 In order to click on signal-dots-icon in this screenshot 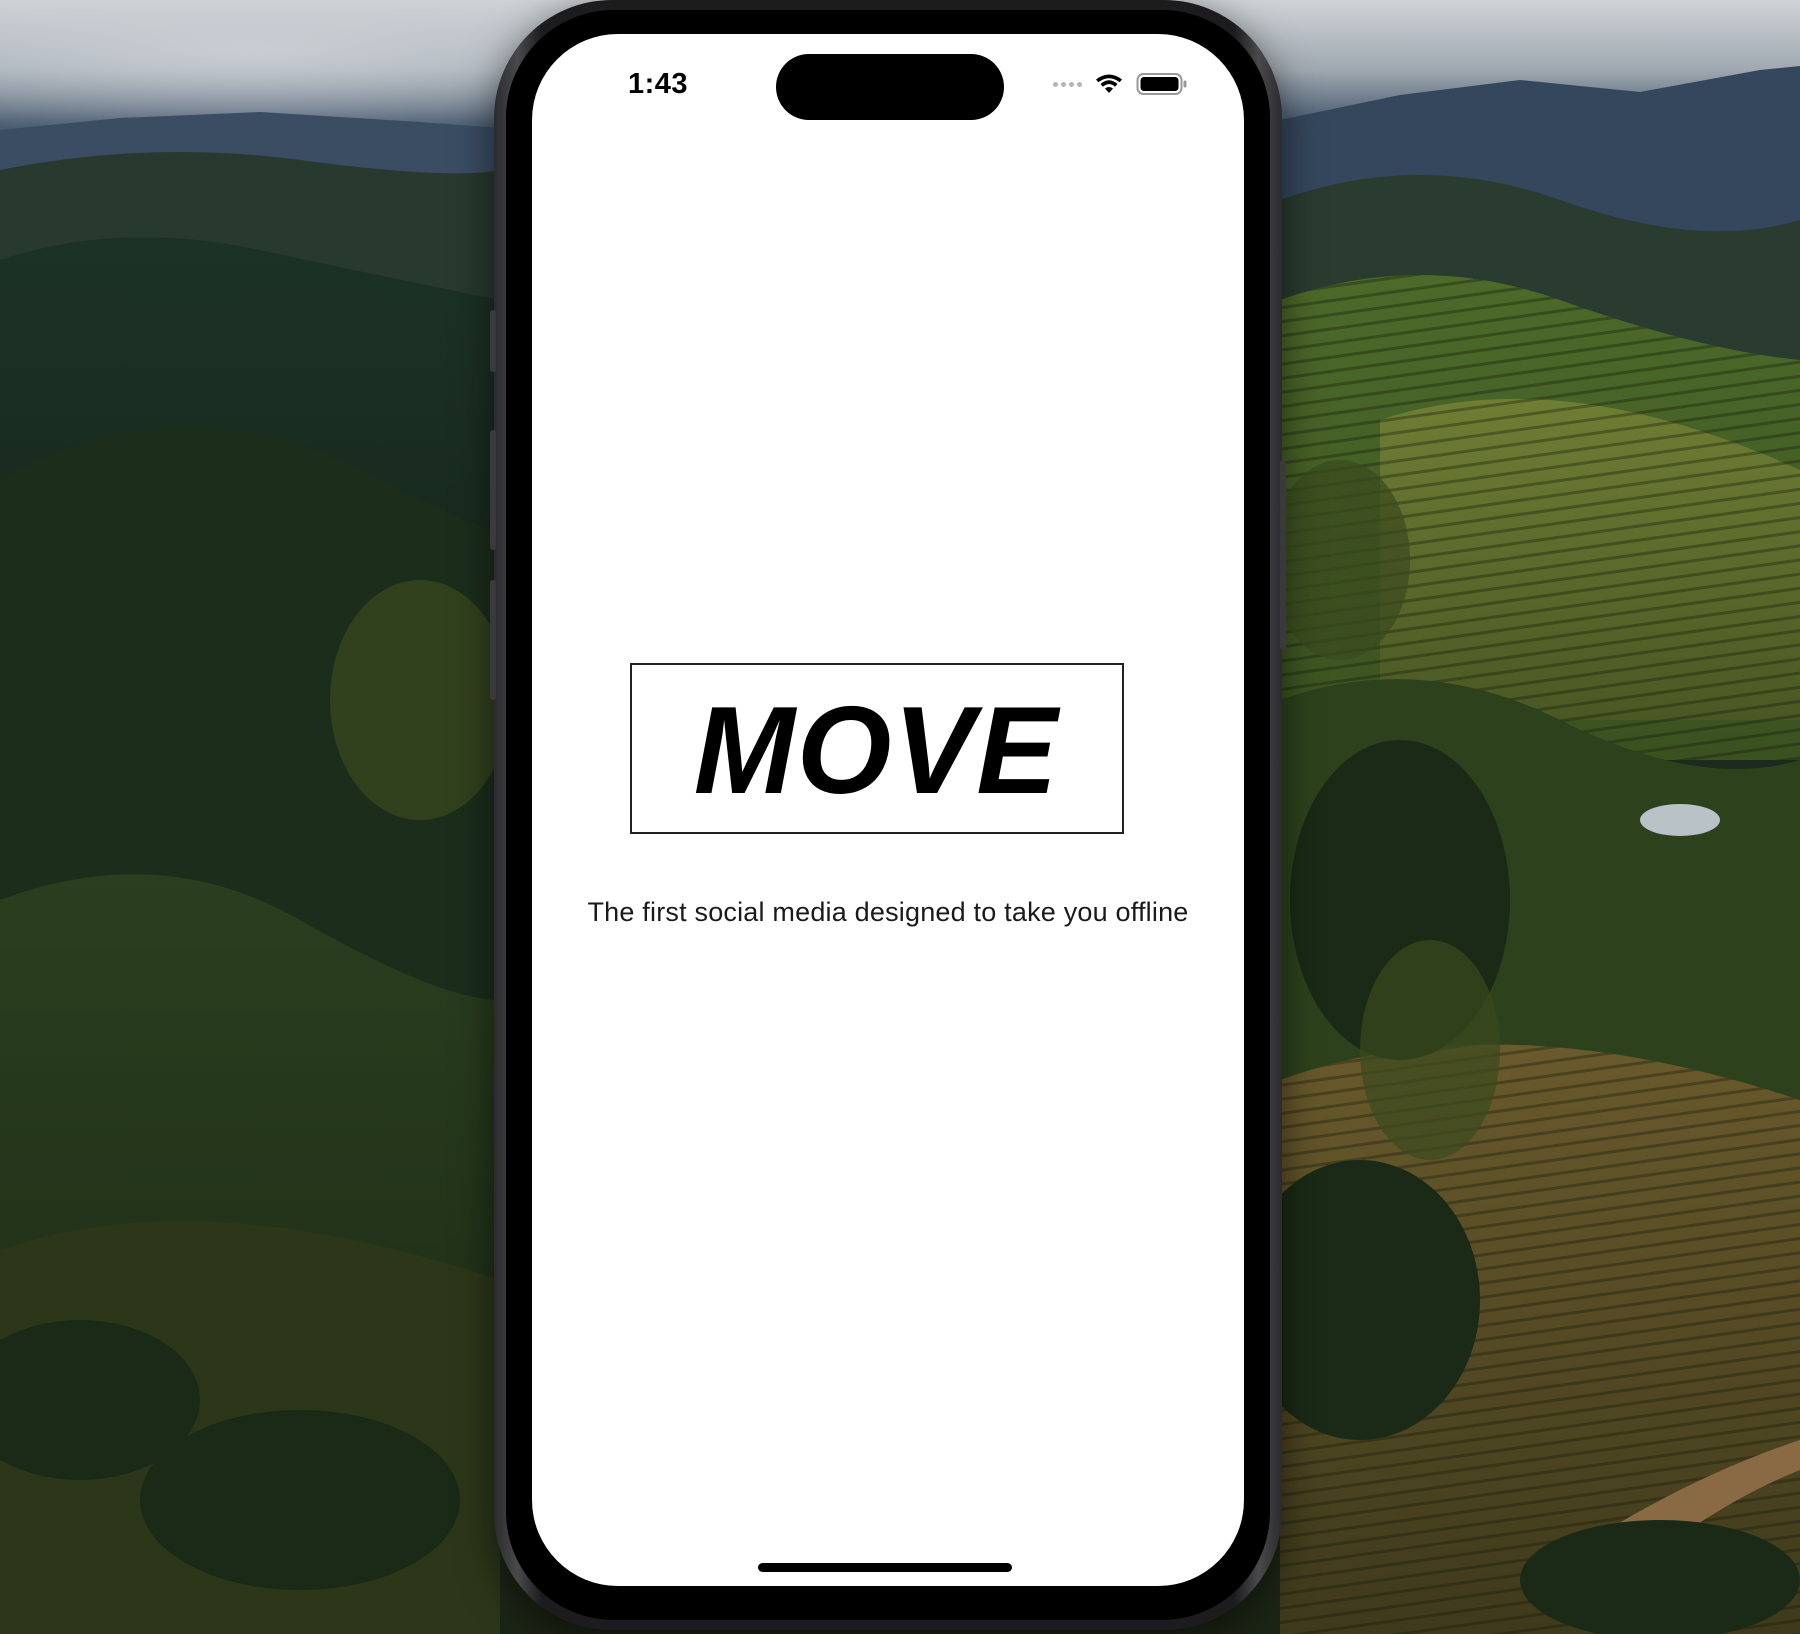, I will do `click(1067, 84)`.